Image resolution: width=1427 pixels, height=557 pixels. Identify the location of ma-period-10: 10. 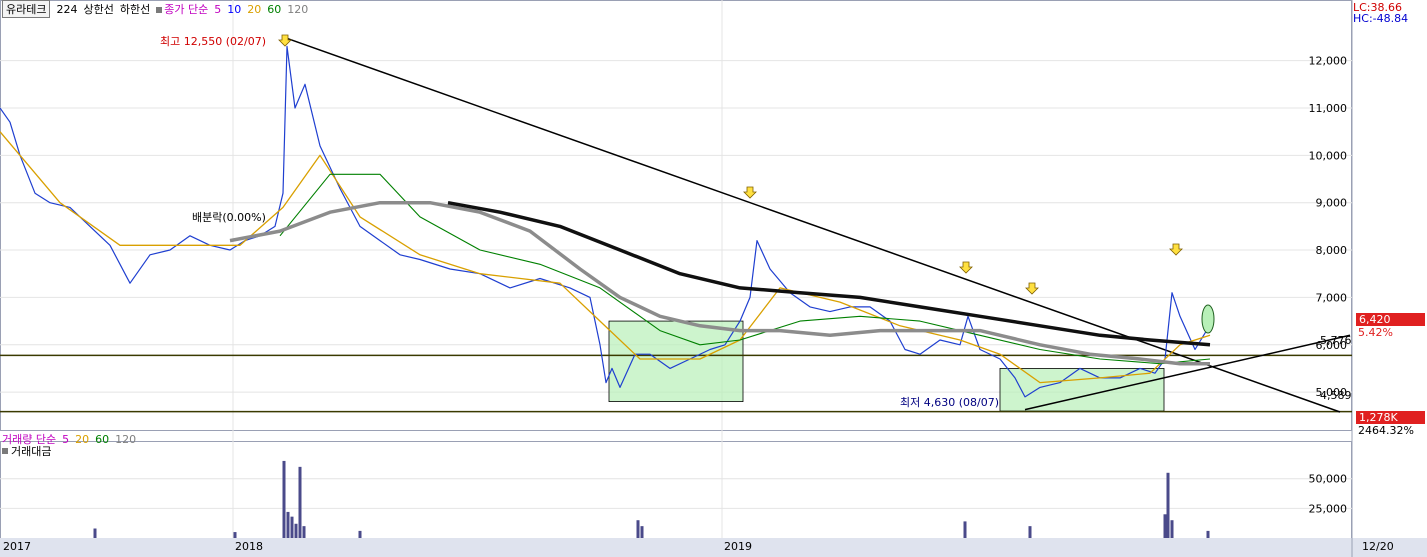
(234, 9).